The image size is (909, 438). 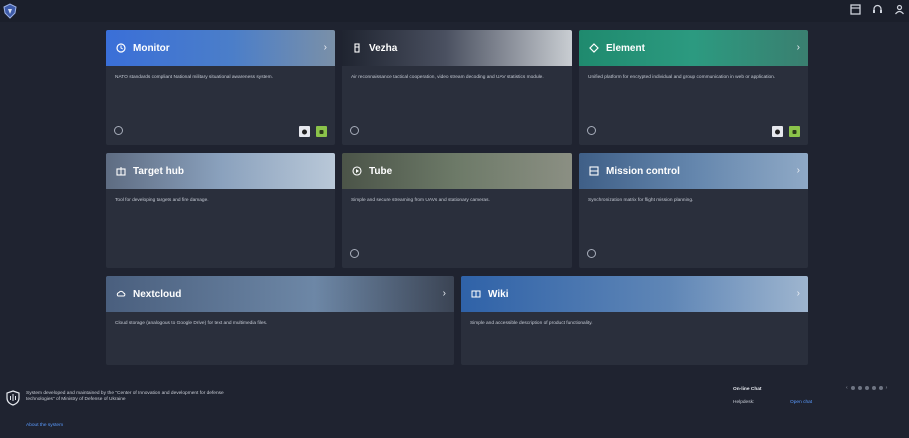 I want to click on user-icon, so click(x=899, y=10).